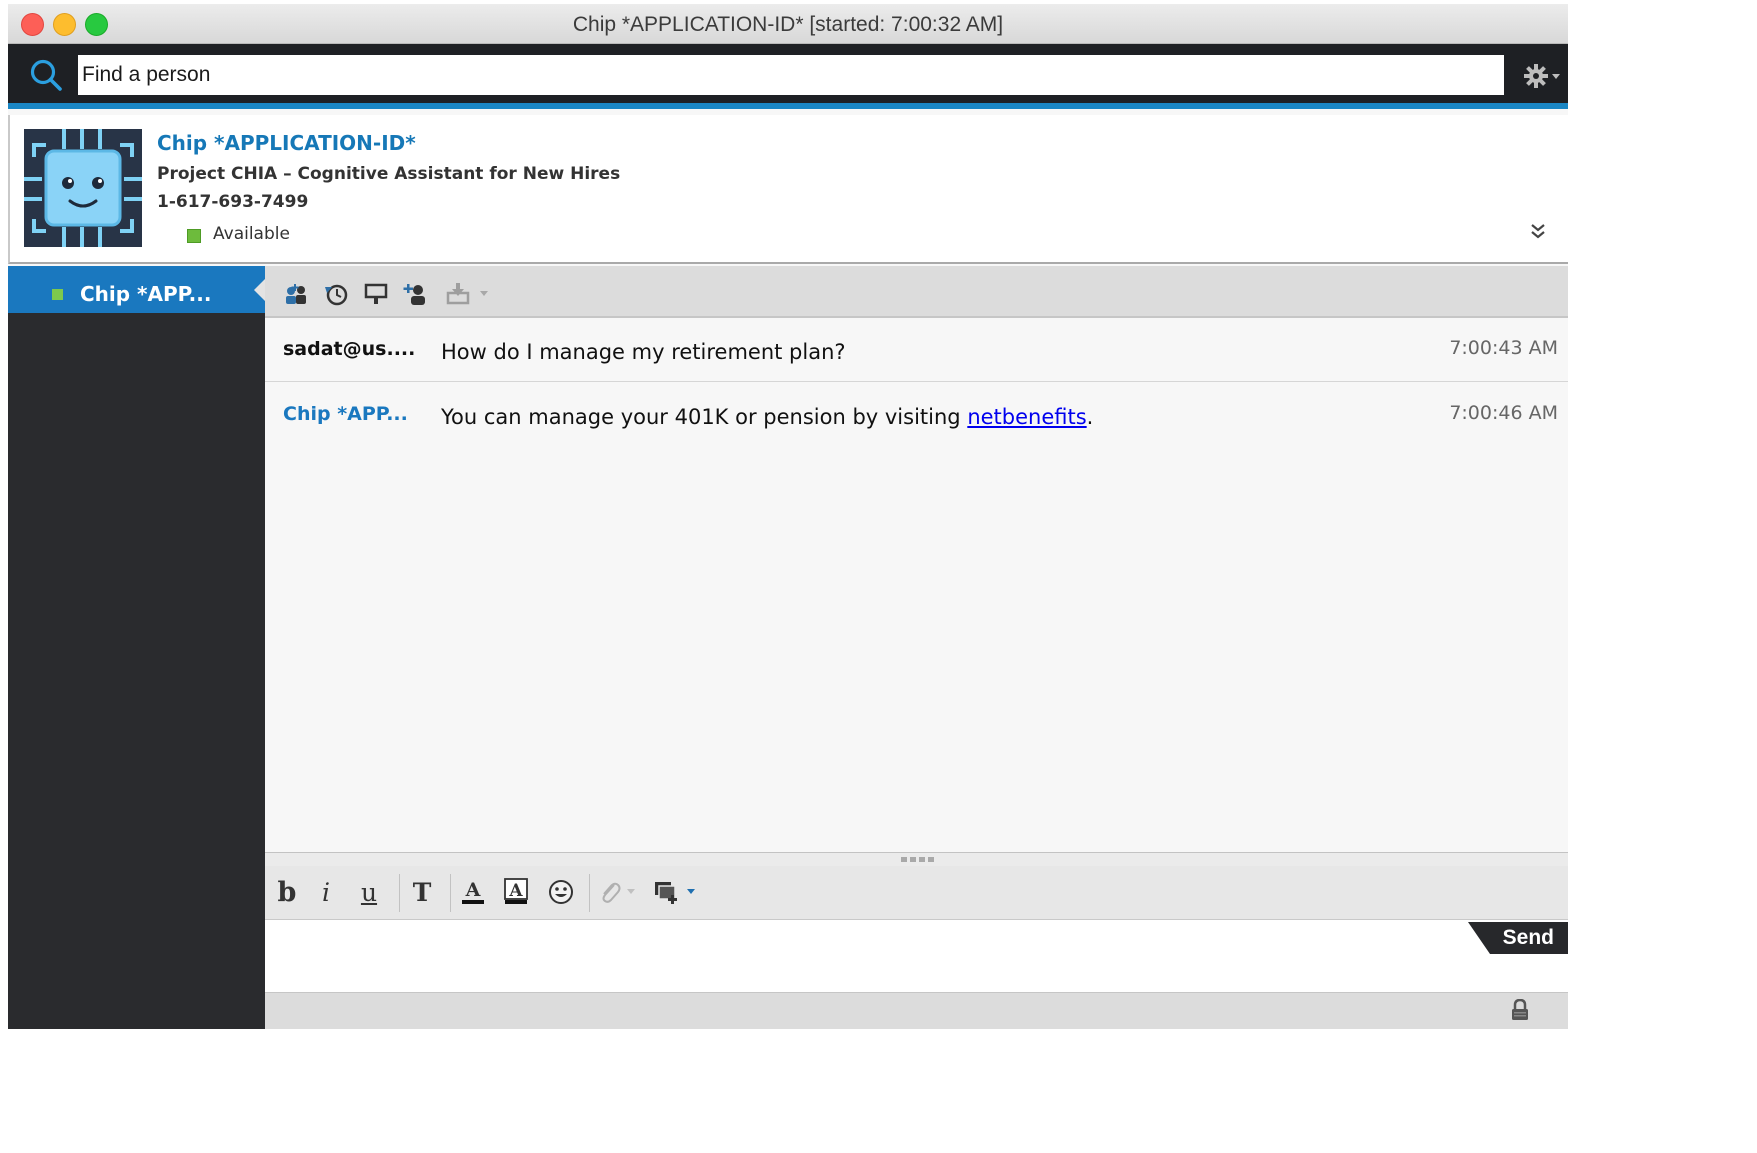 This screenshot has height=1153, width=1757. Describe the element at coordinates (376, 294) in the screenshot. I see `screen-share-icon` at that location.